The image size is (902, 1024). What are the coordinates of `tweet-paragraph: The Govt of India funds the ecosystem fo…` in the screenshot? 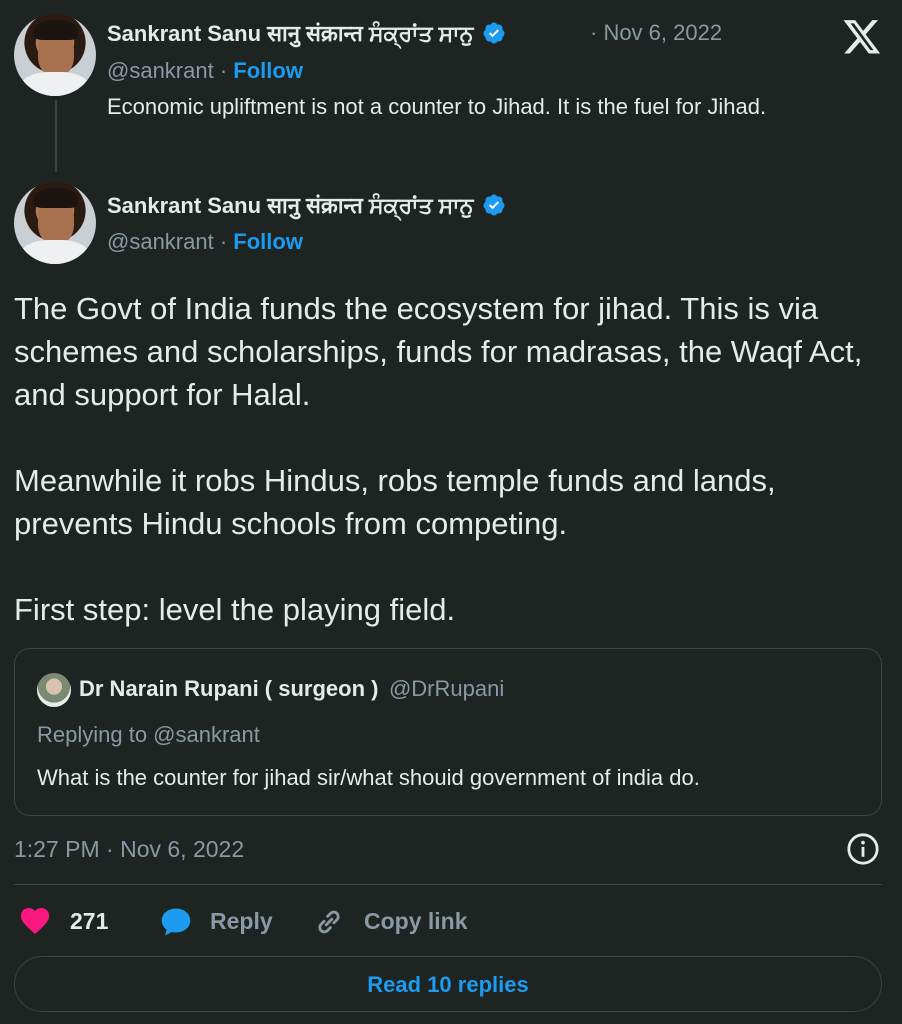 It's located at (438, 351).